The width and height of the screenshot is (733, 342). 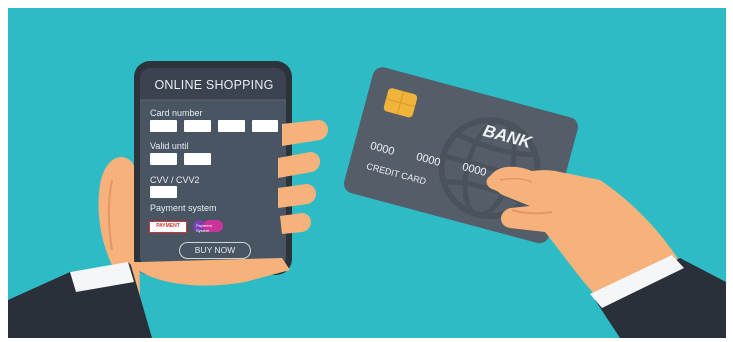 I want to click on right-thumb-overlay, so click(x=514, y=179).